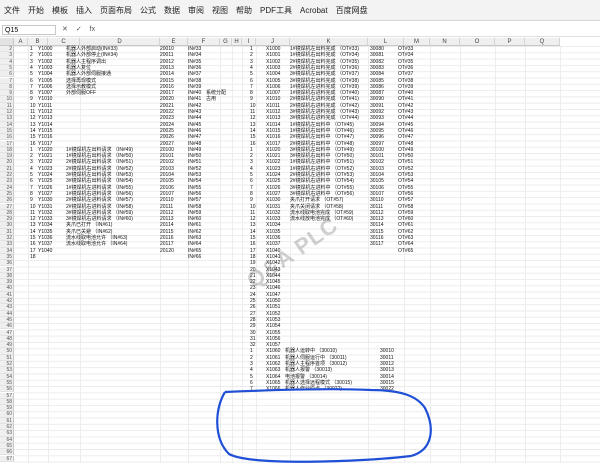  What do you see at coordinates (7, 458) in the screenshot?
I see `row-header: 67` at bounding box center [7, 458].